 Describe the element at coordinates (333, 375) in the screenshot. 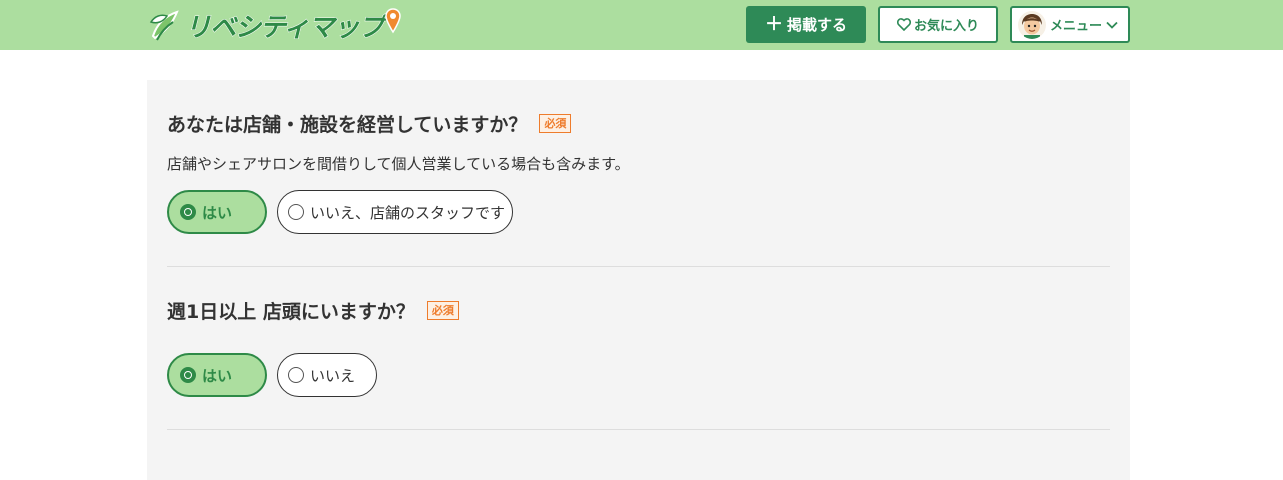

I see `option-label: いいえ` at that location.